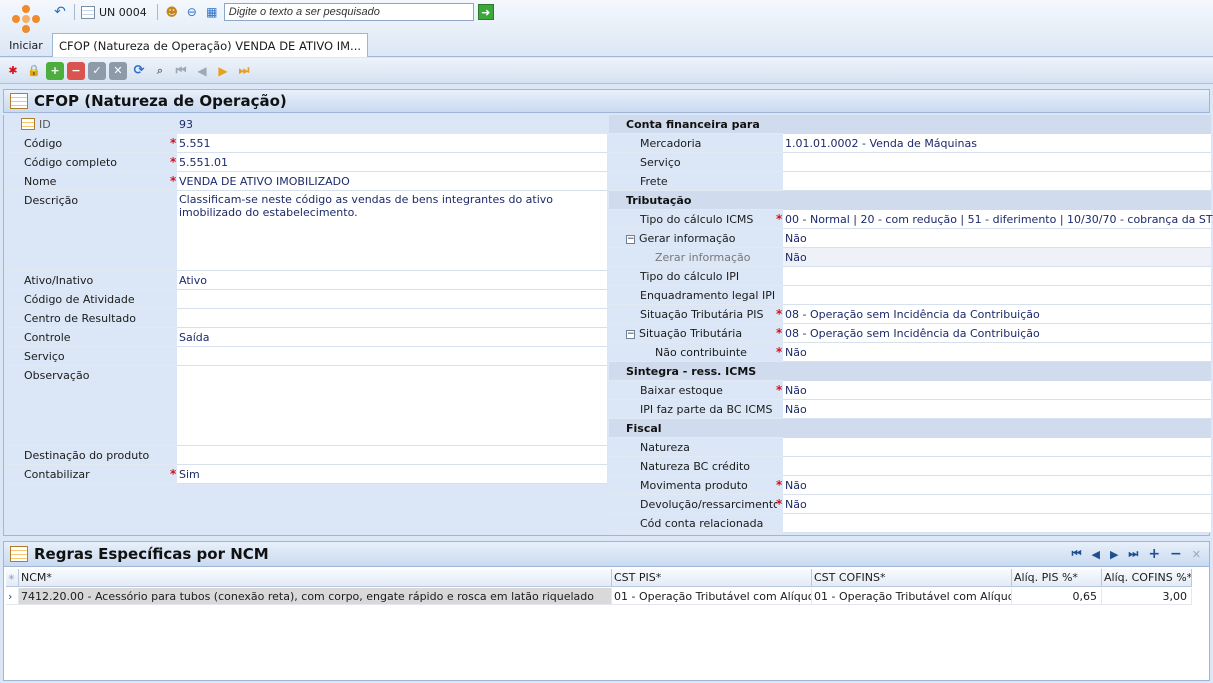  Describe the element at coordinates (202, 71) in the screenshot. I see `previous-record-button: ◀` at that location.